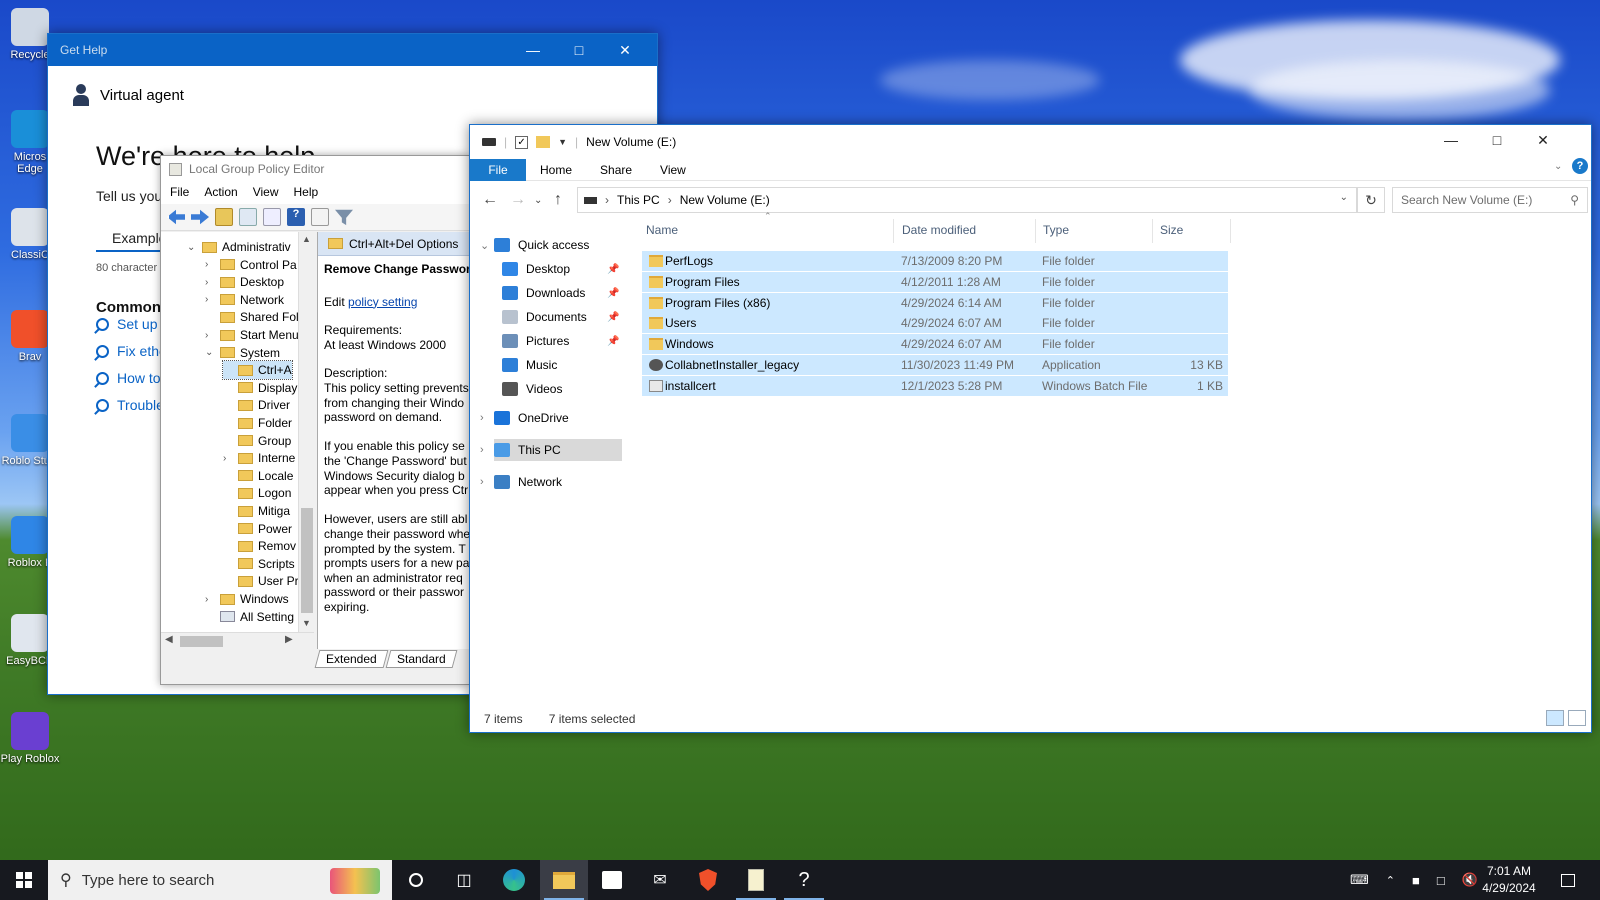 Image resolution: width=1600 pixels, height=900 pixels. Describe the element at coordinates (529, 365) in the screenshot. I see `nav-music: Music` at that location.